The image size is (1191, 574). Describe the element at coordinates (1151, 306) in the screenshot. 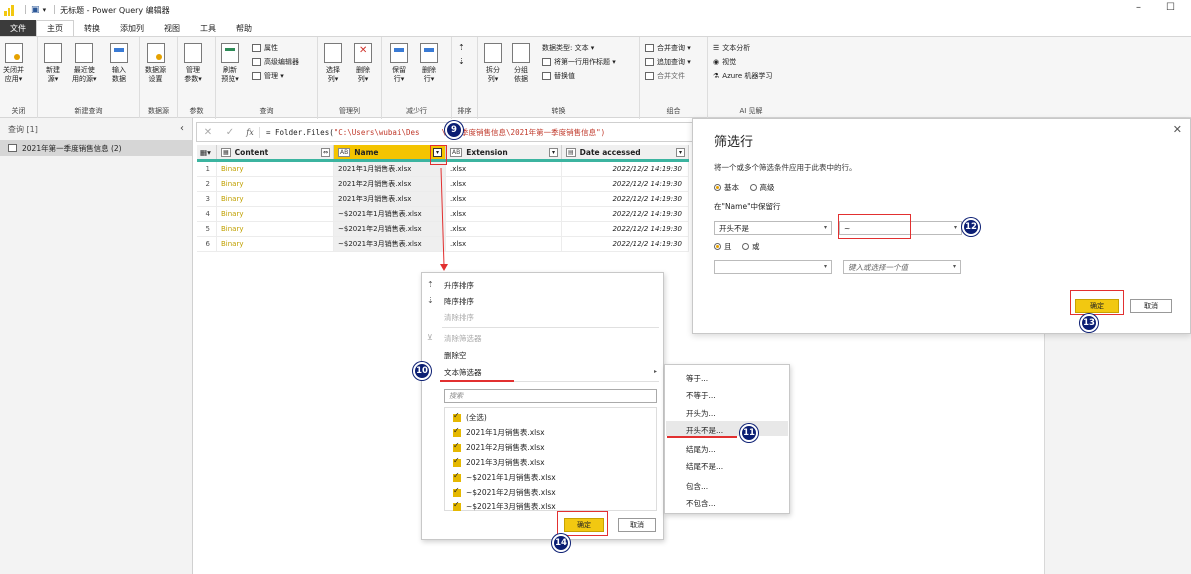

I see `dialog-cancel-button: 取消` at that location.